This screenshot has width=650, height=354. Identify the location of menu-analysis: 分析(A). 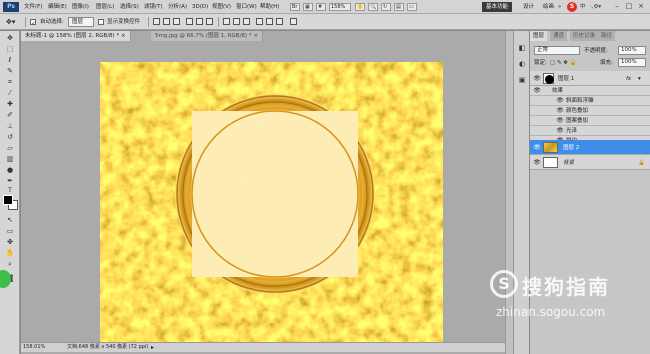
(177, 7).